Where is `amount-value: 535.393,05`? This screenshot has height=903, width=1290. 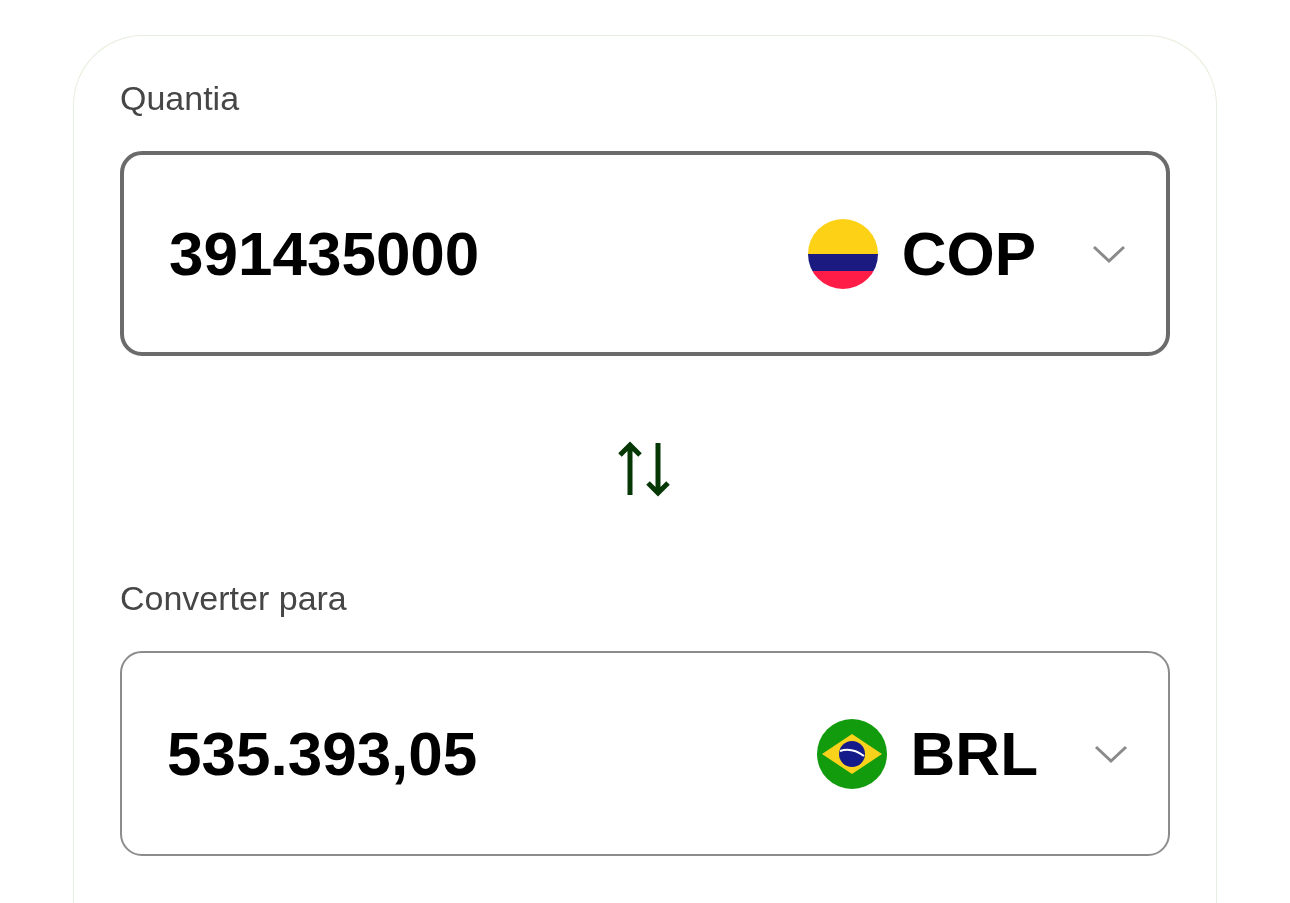
amount-value: 535.393,05 is located at coordinates (323, 754).